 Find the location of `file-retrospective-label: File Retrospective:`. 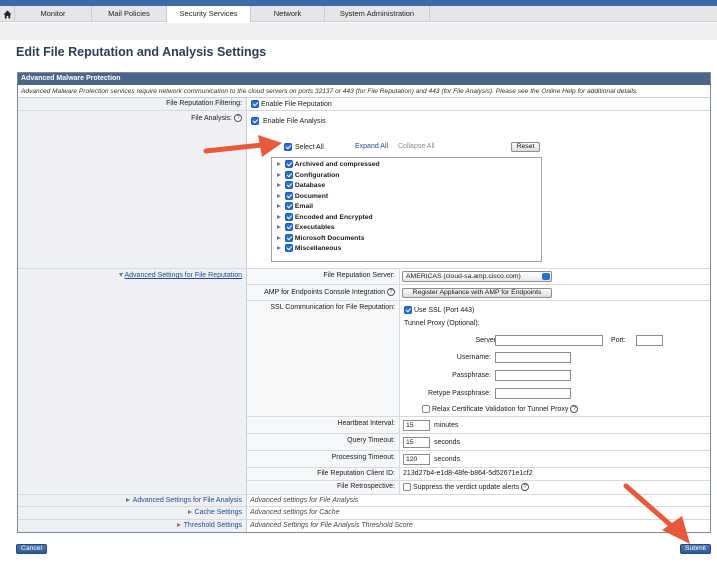

file-retrospective-label: File Retrospective: is located at coordinates (366, 486).